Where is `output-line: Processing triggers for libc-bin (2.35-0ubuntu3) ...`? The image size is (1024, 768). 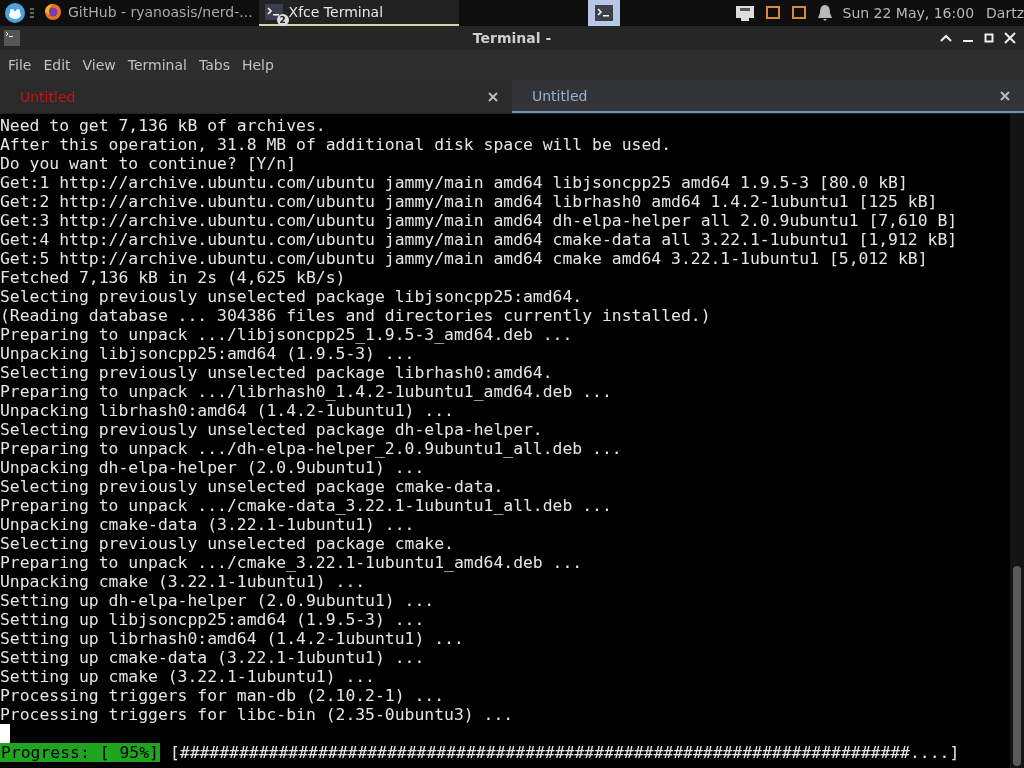
output-line: Processing triggers for libc-bin (2.35-0ubuntu3) ... is located at coordinates (257, 714).